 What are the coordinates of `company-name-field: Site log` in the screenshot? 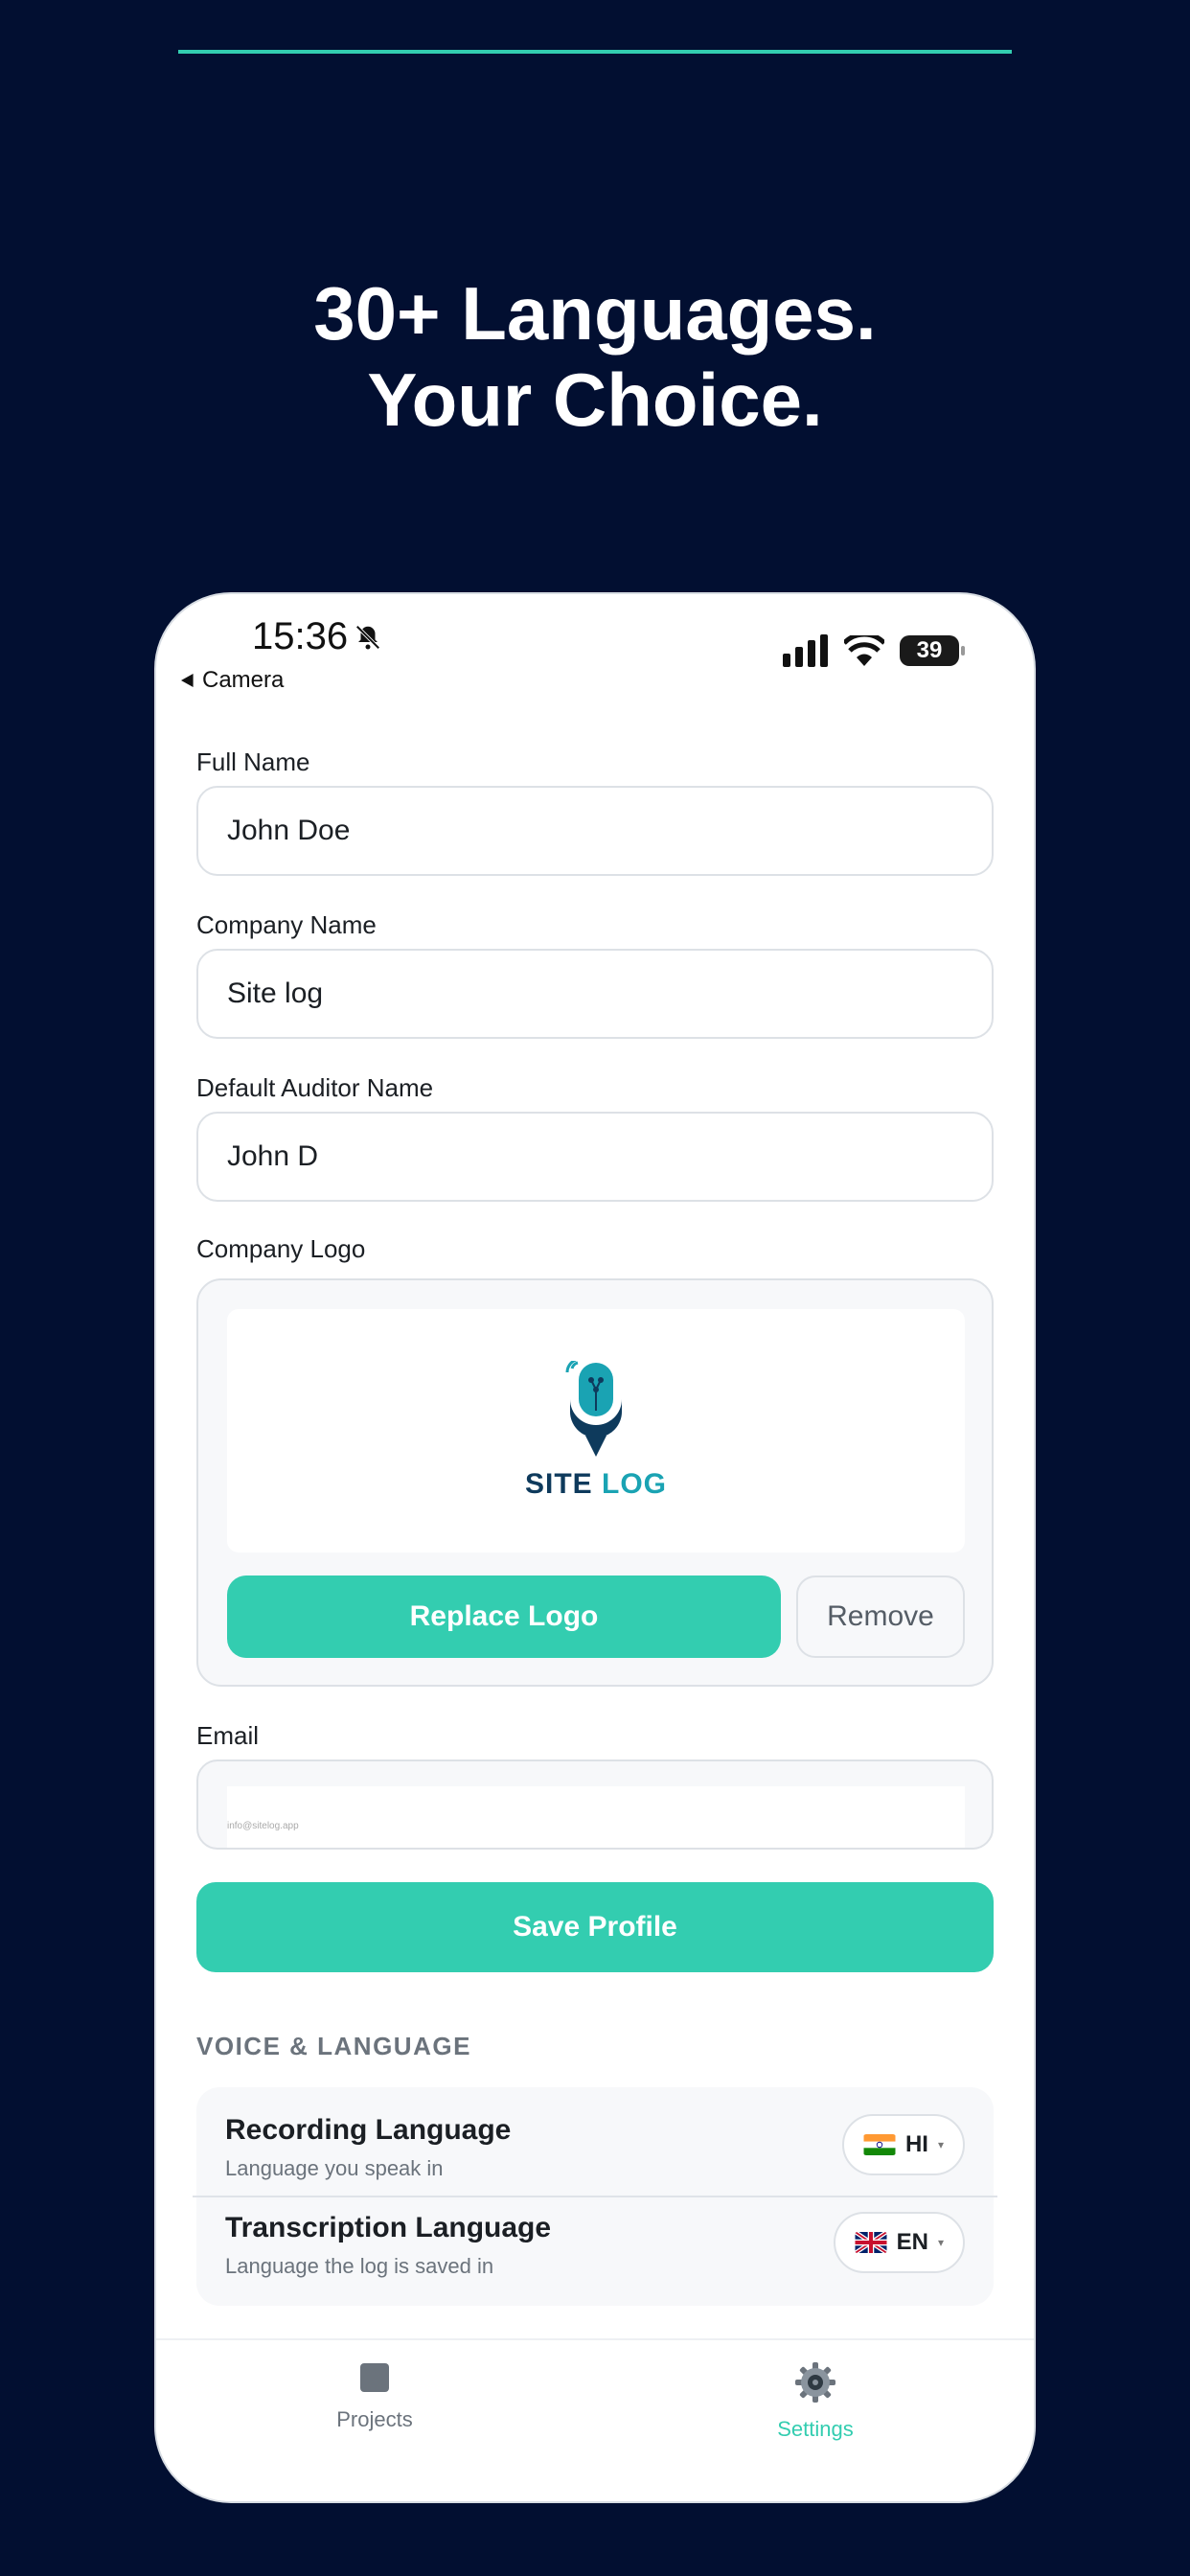 It's located at (595, 994).